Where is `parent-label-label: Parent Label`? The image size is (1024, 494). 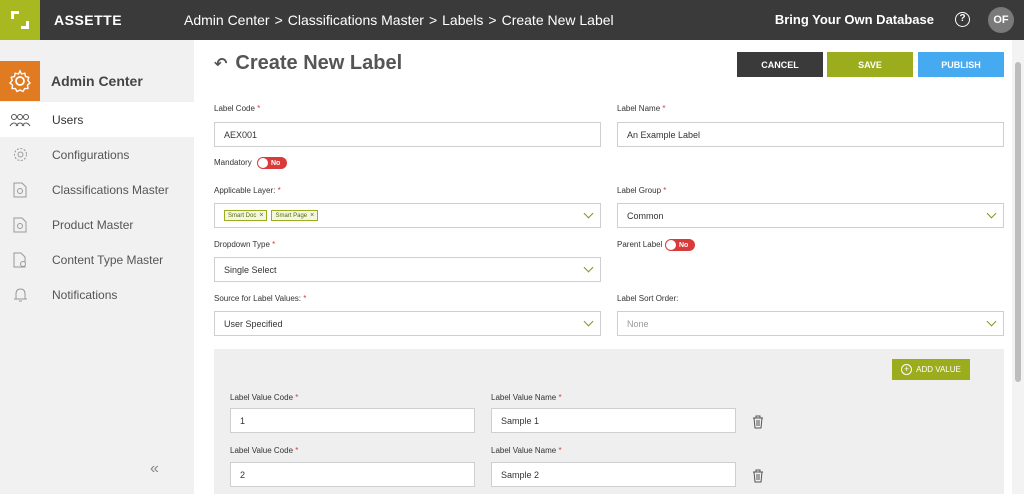 parent-label-label: Parent Label is located at coordinates (640, 244).